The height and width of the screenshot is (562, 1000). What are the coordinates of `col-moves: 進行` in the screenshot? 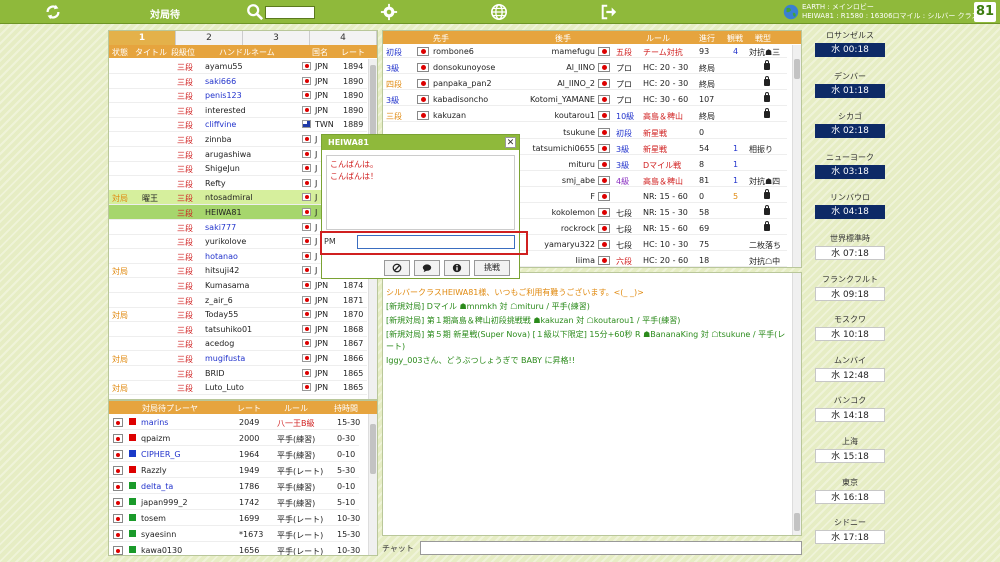 It's located at (707, 38).